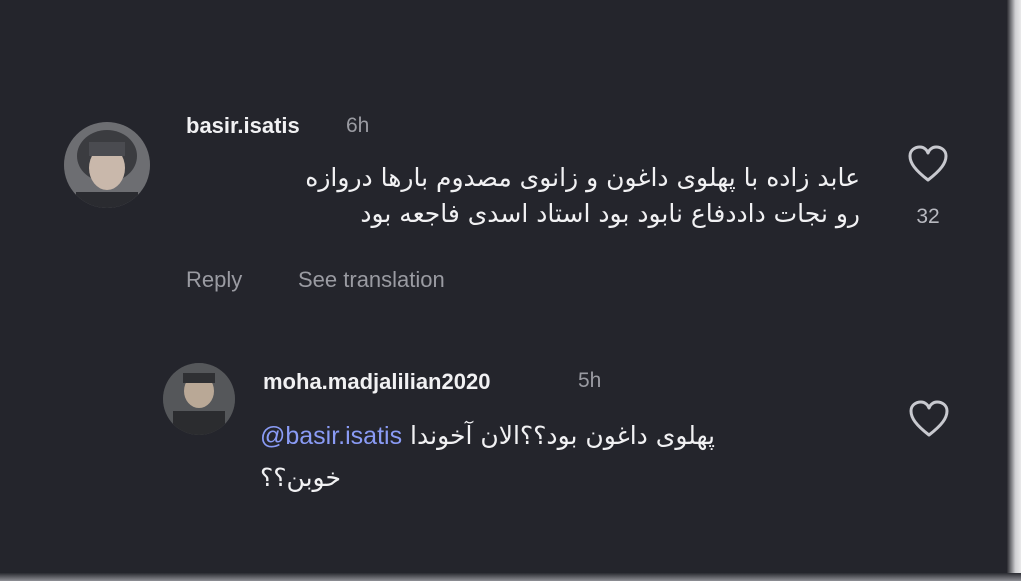 This screenshot has width=1021, height=581. What do you see at coordinates (358, 125) in the screenshot?
I see `comment-timestamp: 6h` at bounding box center [358, 125].